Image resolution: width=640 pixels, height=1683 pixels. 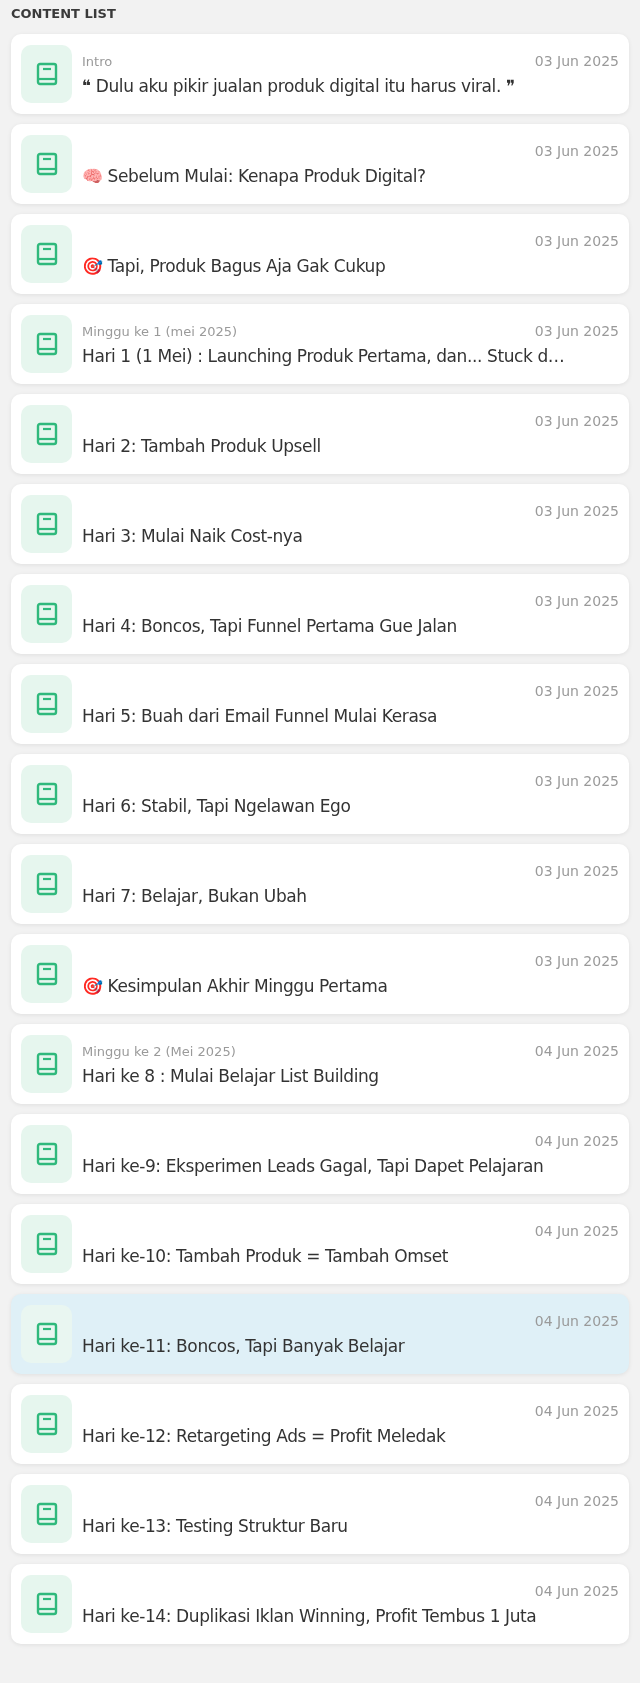 What do you see at coordinates (320, 254) in the screenshot?
I see `content-item: 03 Jun 2025 🎯 Tapi, Produk Bagus Aja Gak Cukup` at bounding box center [320, 254].